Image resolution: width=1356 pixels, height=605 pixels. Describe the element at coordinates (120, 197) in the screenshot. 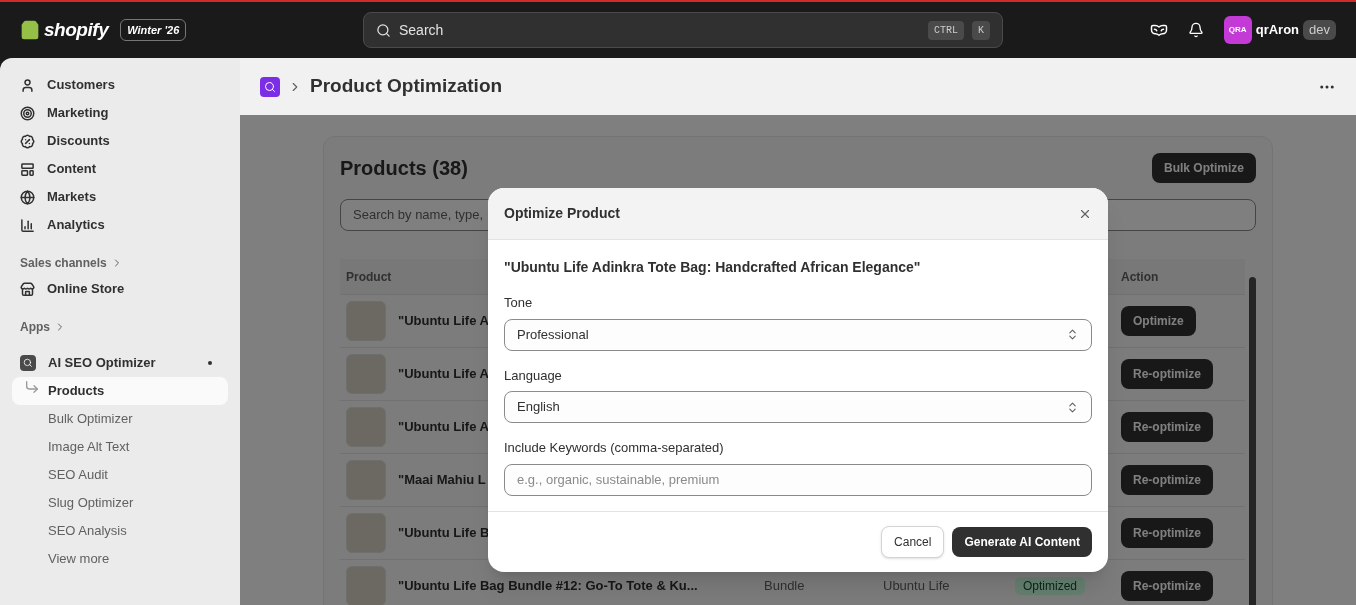

I see `sidebar-item: Markets` at that location.